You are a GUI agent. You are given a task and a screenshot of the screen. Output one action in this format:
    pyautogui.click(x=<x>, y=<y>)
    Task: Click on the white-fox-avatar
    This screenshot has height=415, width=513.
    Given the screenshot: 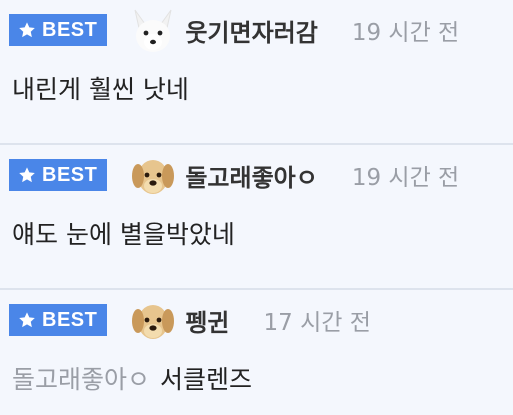 What is the action you would take?
    pyautogui.click(x=153, y=30)
    